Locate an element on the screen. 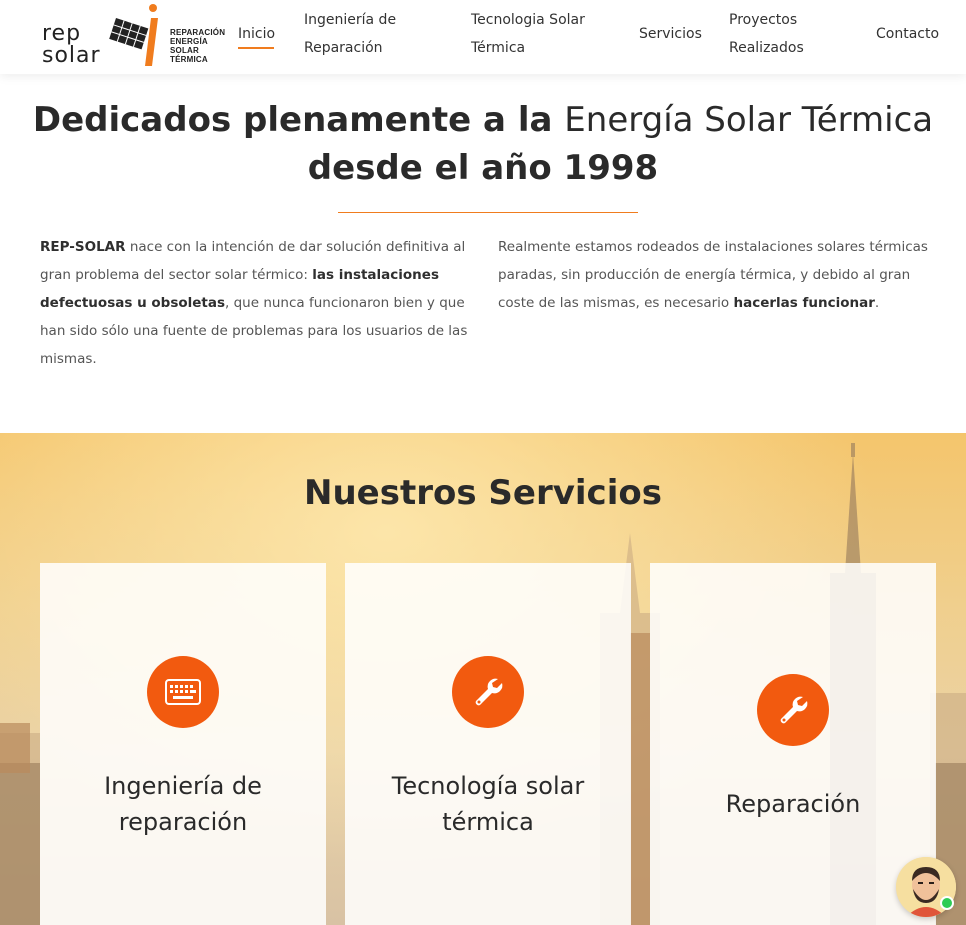  online-status-indicator is located at coordinates (947, 903).